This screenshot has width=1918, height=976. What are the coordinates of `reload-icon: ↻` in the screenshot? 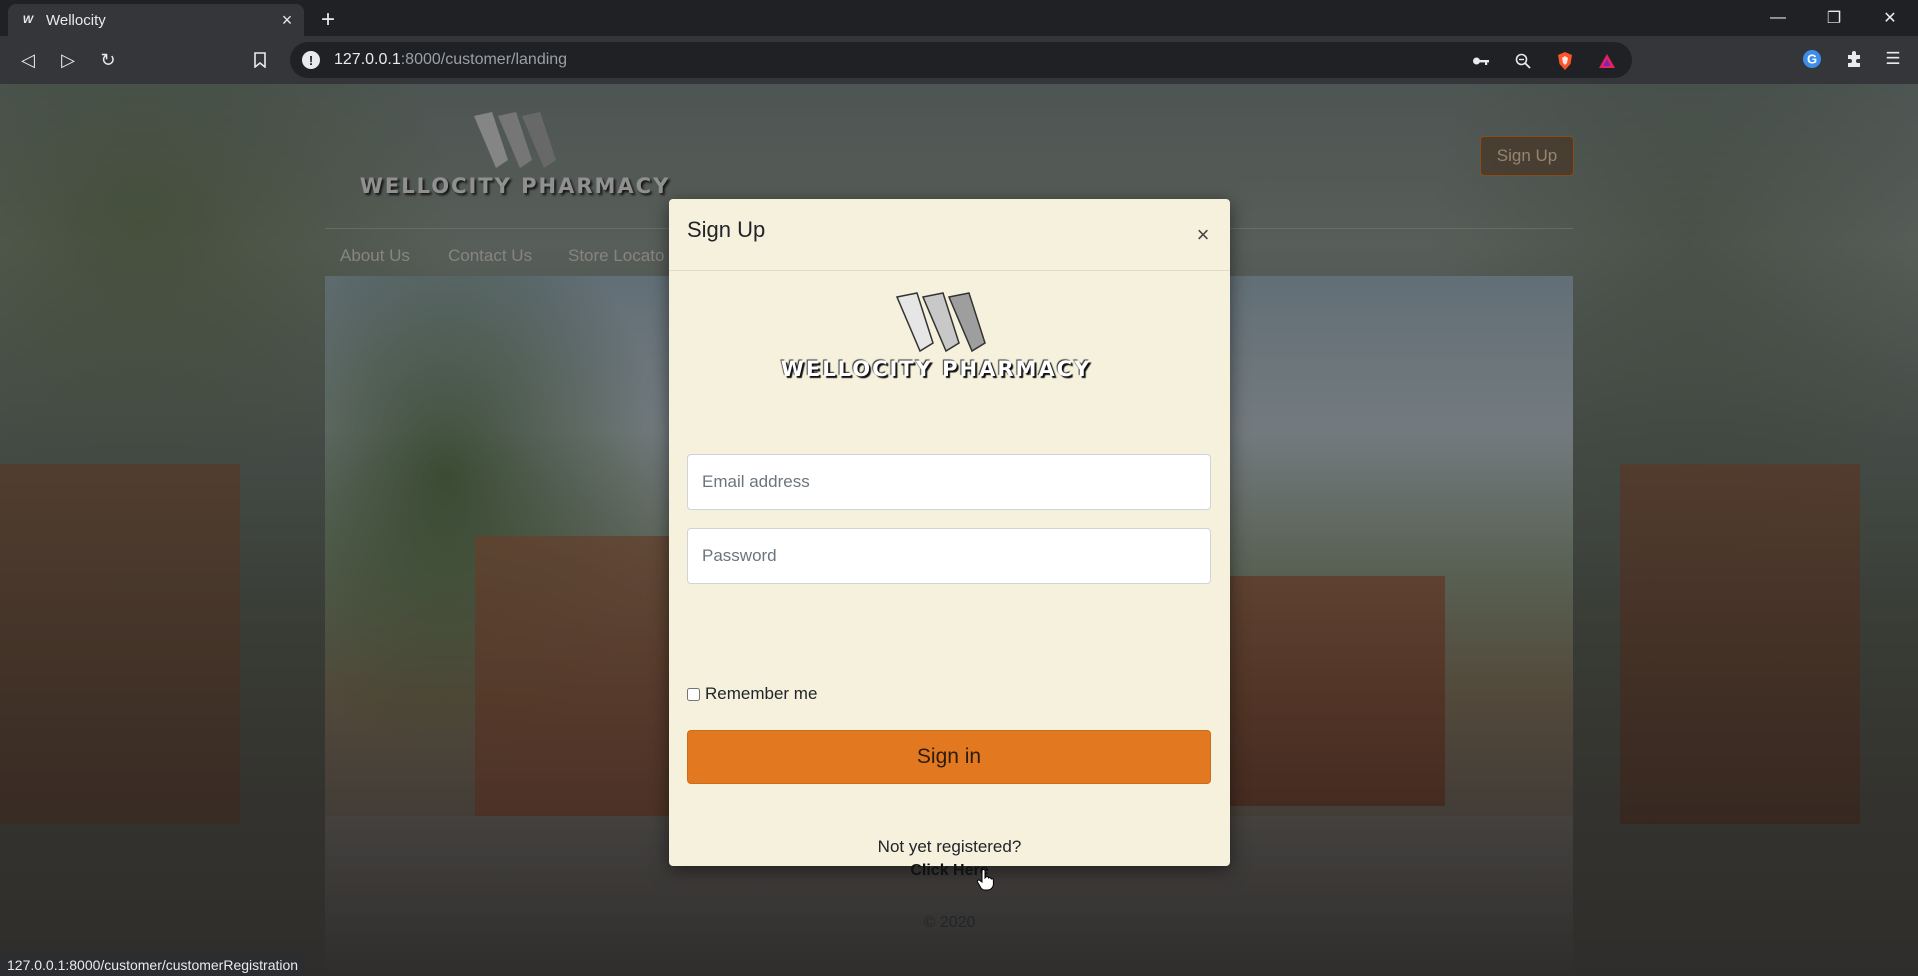 It's located at (108, 60).